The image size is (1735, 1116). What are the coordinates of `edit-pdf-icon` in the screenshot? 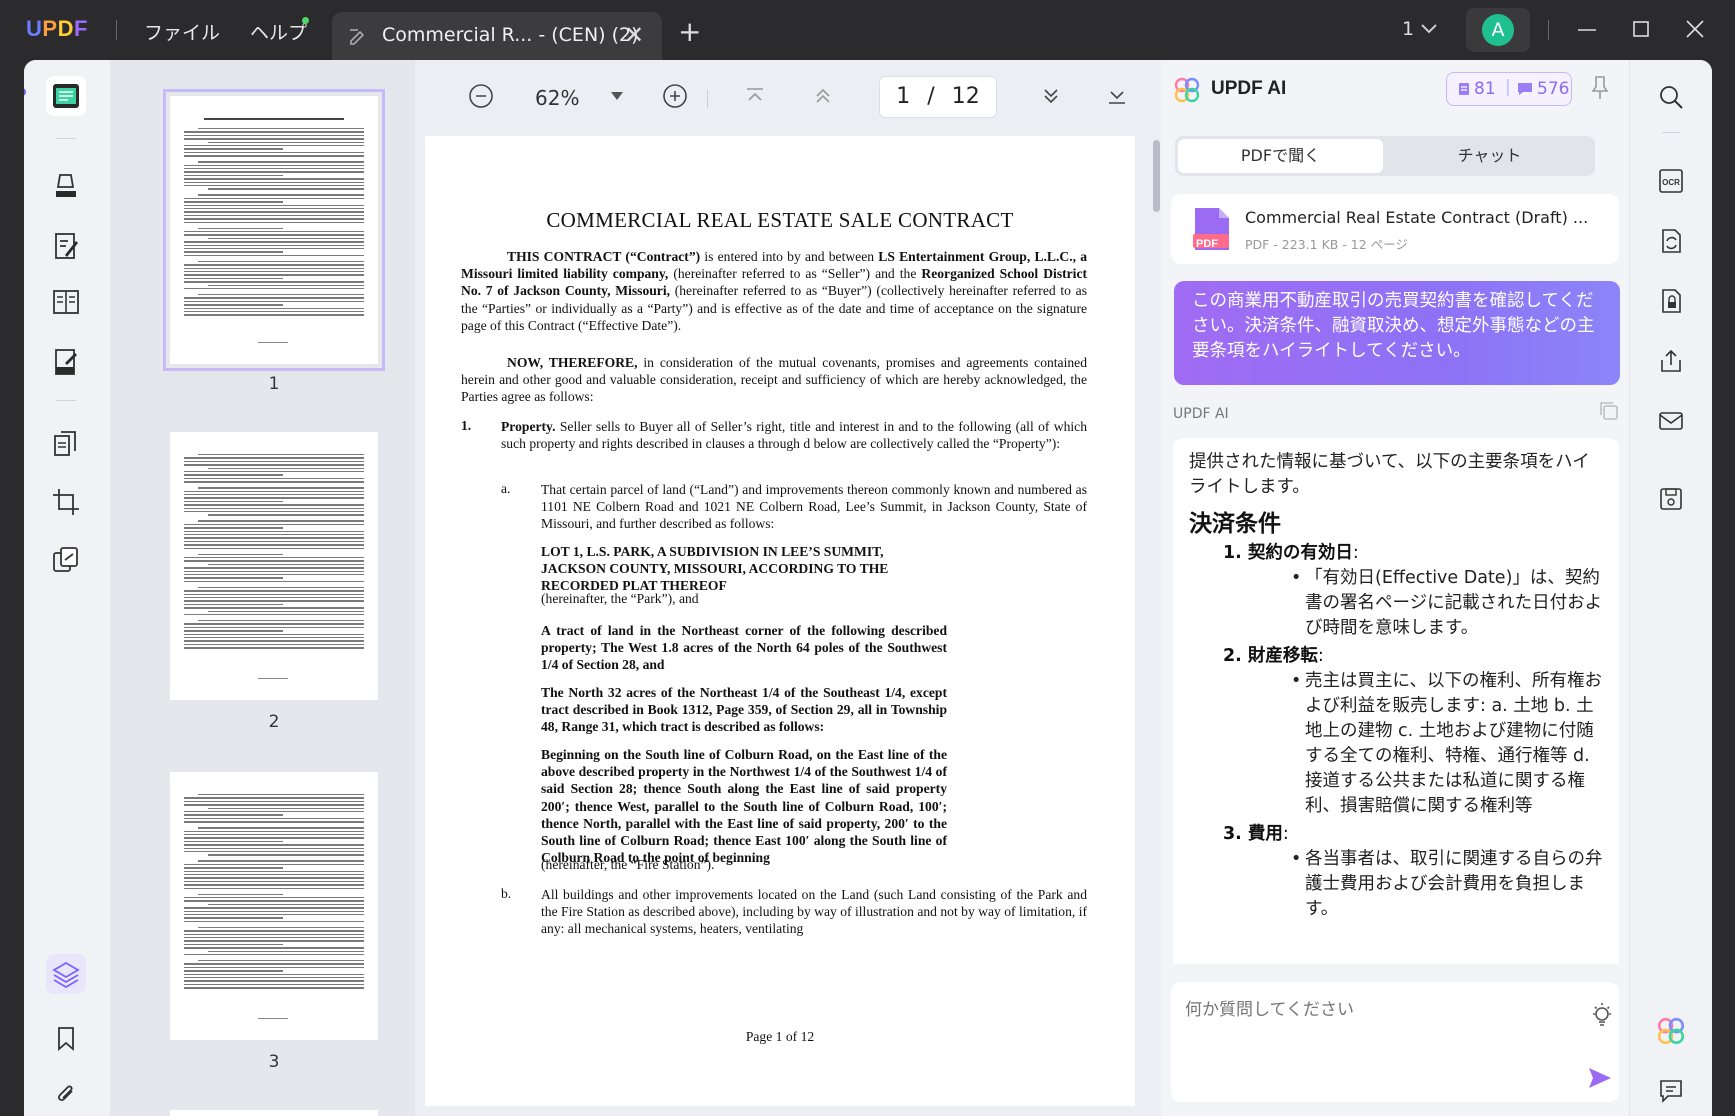 It's located at (66, 246).